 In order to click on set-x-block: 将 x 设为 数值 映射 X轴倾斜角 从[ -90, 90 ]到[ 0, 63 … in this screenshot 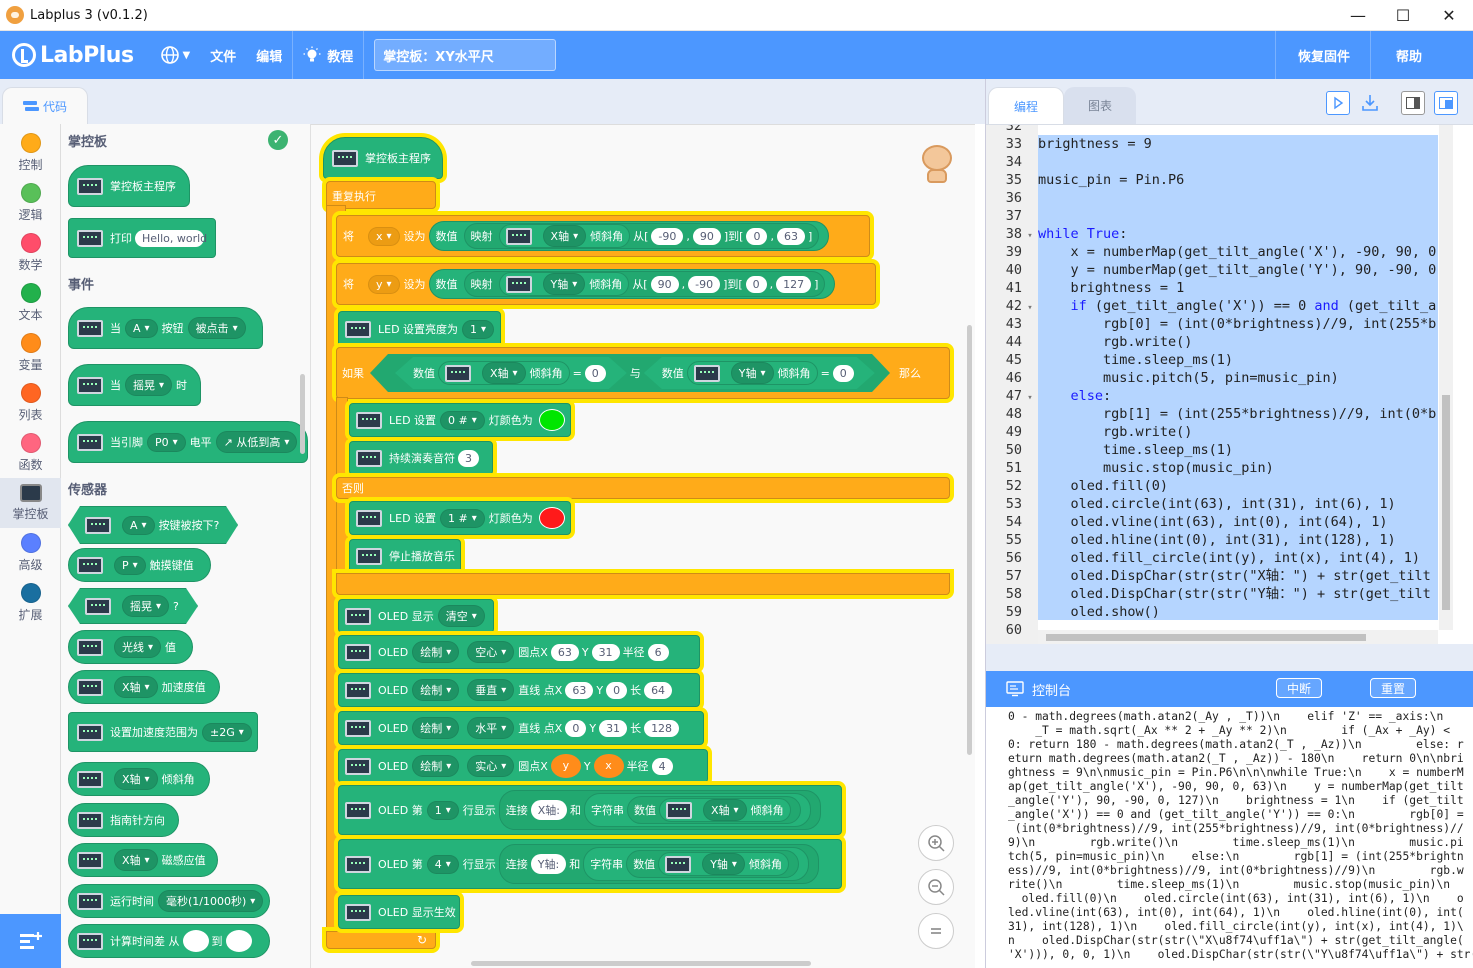, I will do `click(603, 236)`.